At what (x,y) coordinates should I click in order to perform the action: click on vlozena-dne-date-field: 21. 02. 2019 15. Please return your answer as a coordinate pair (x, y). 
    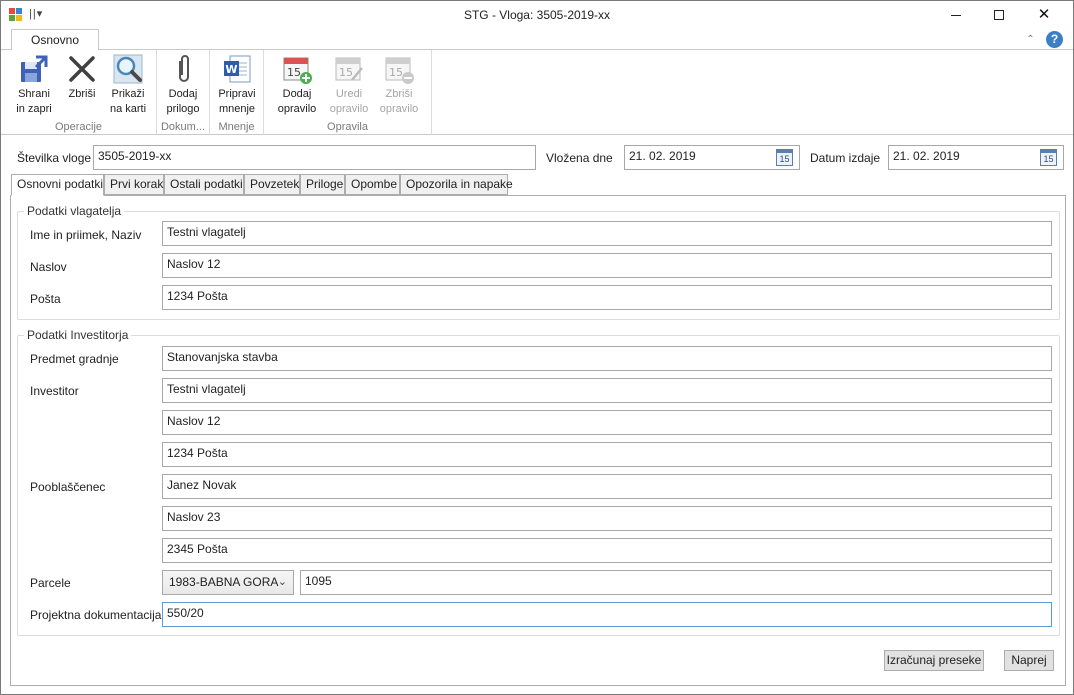
    Looking at the image, I should click on (712, 157).